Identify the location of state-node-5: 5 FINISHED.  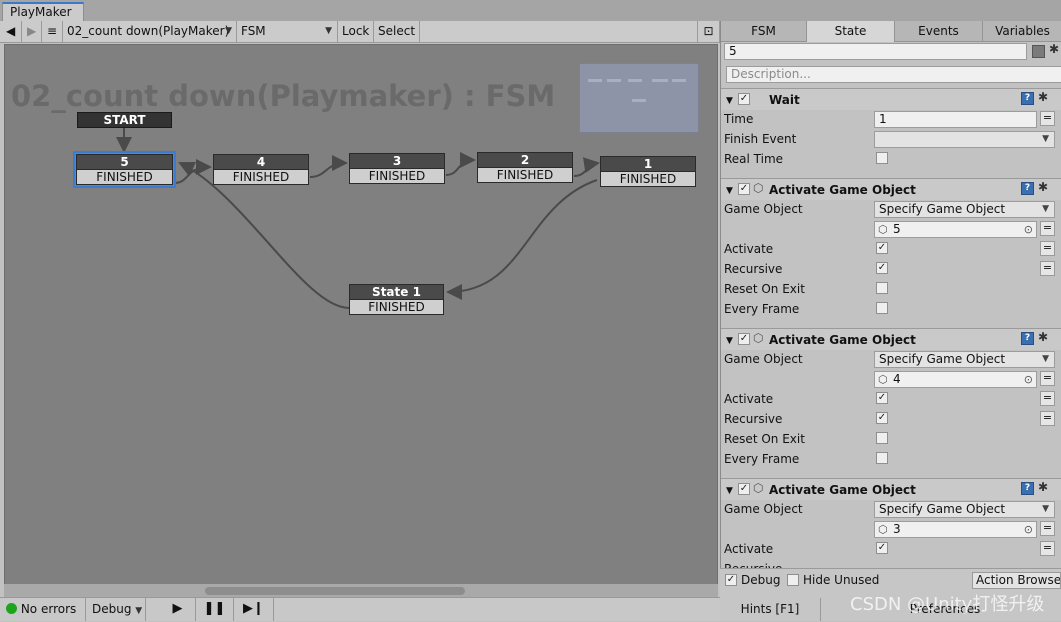
(124, 169).